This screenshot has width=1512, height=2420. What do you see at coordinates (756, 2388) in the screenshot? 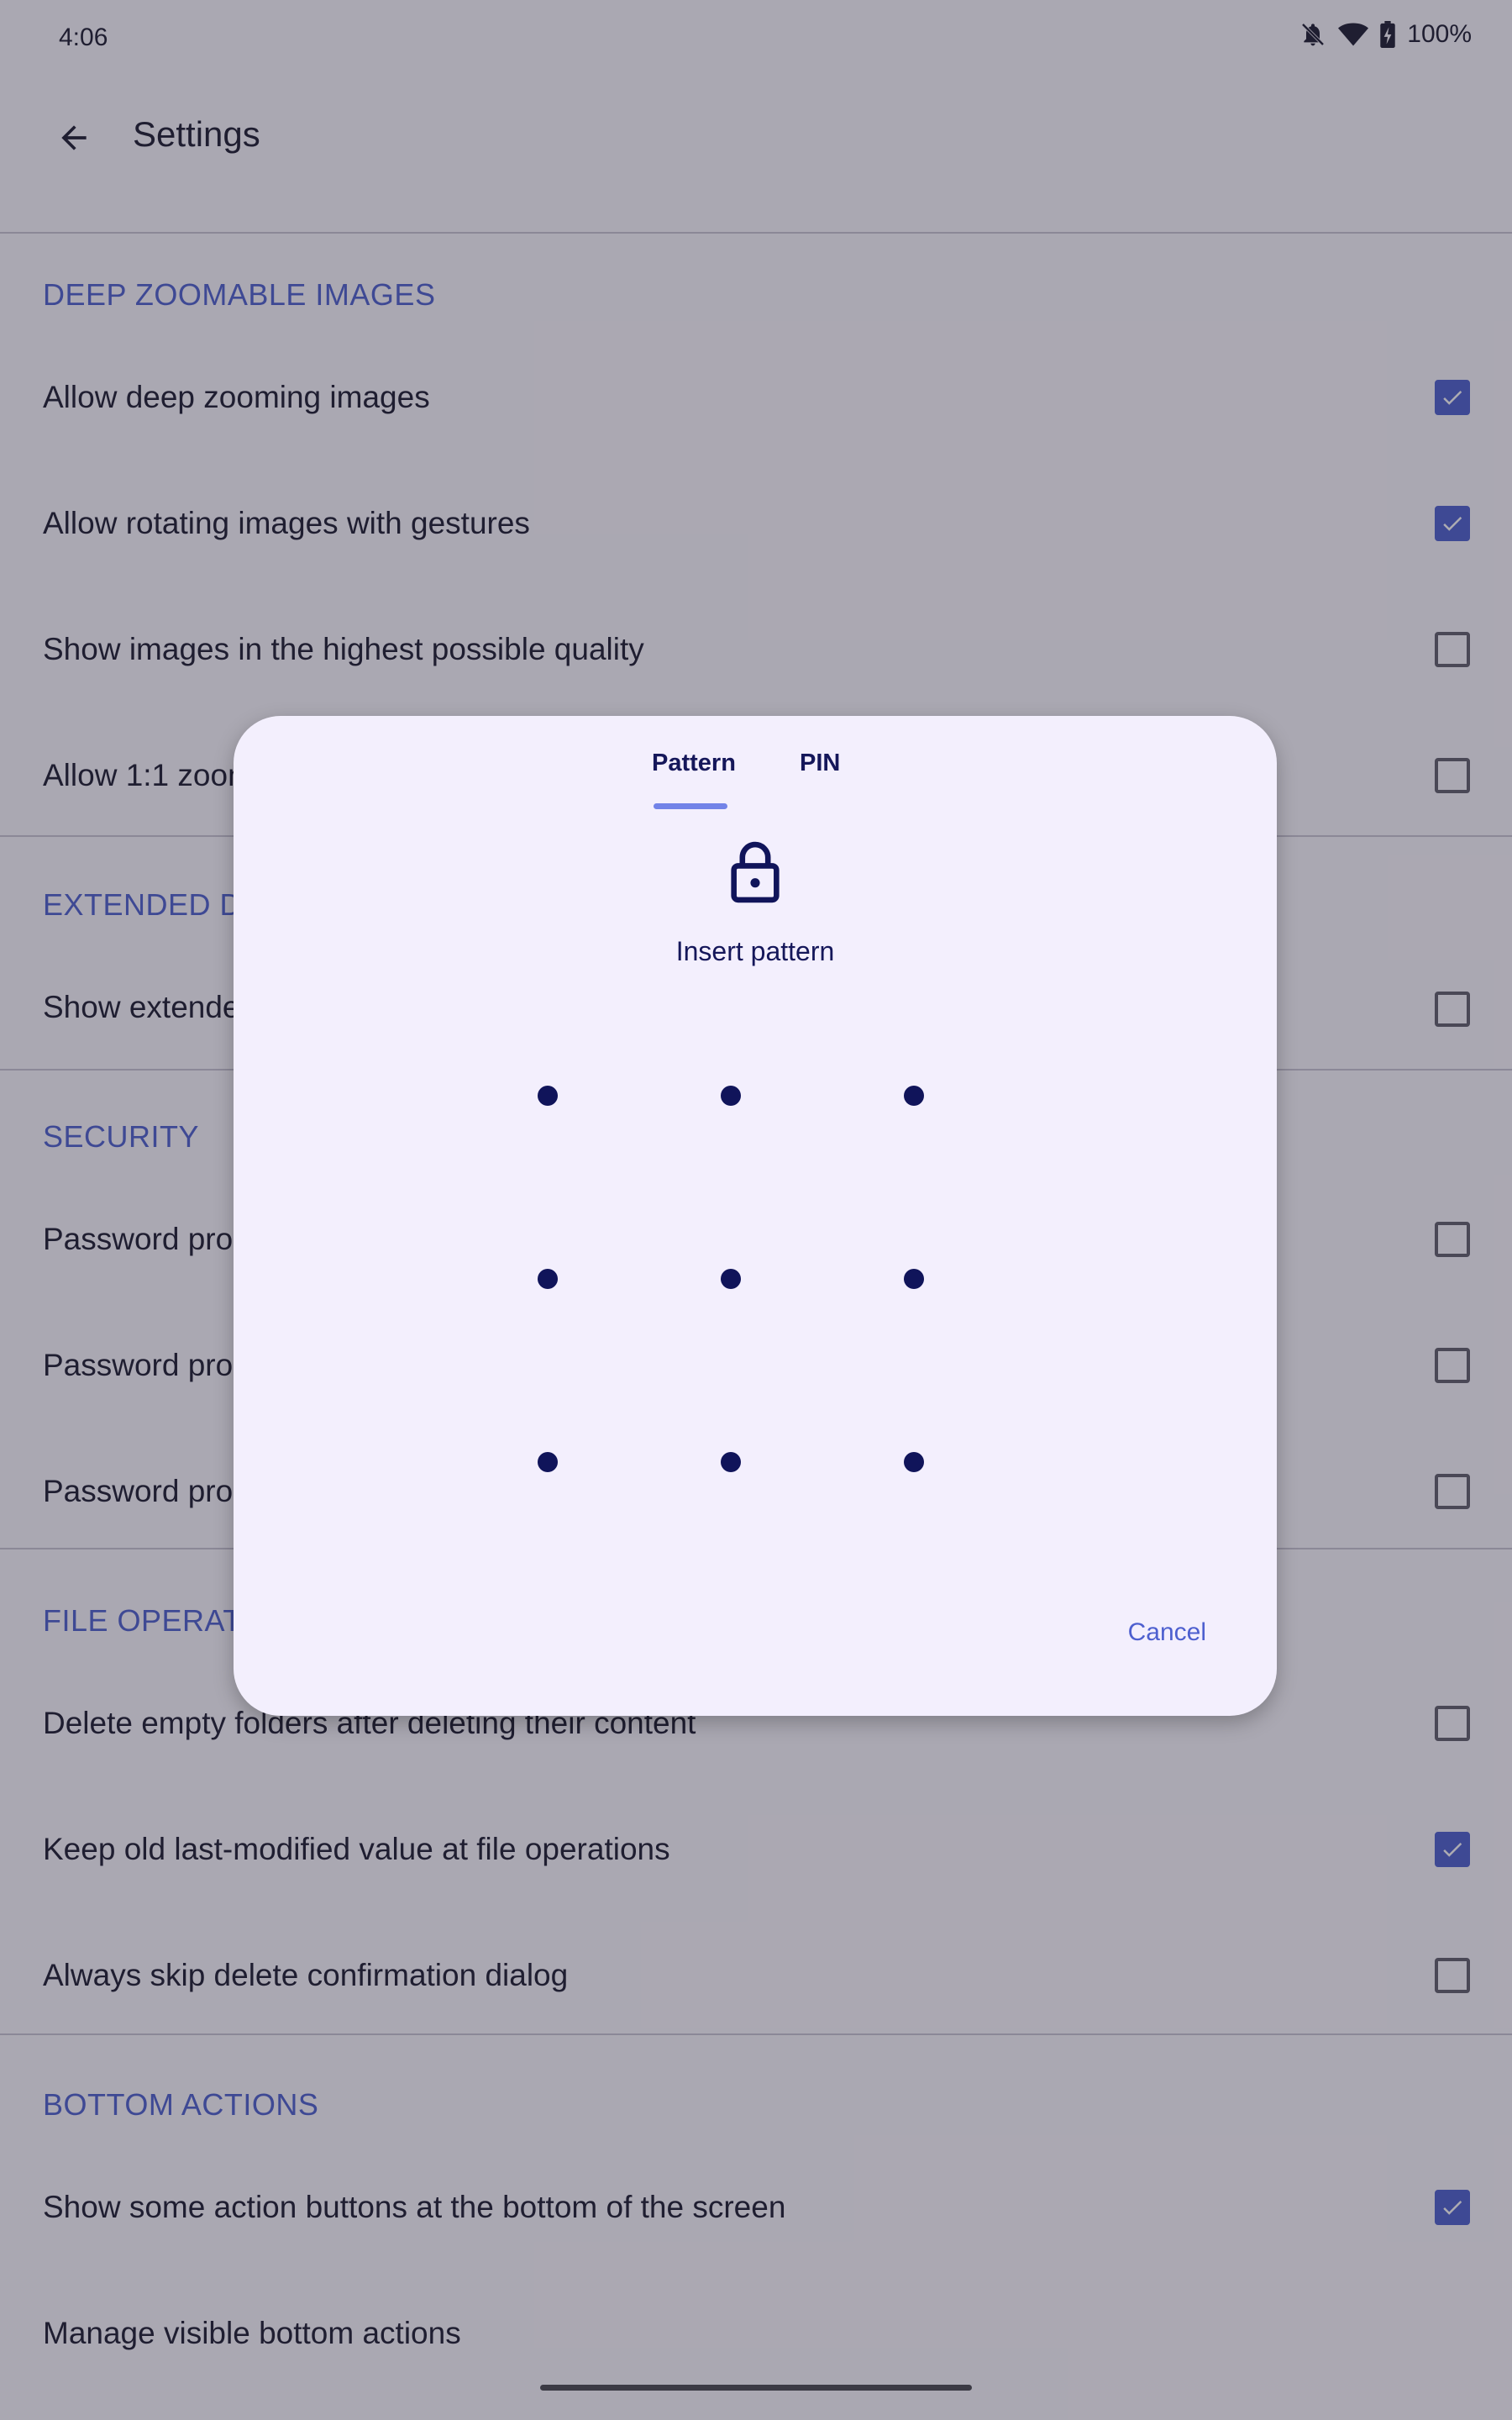
I see `gesture-nav-handle` at bounding box center [756, 2388].